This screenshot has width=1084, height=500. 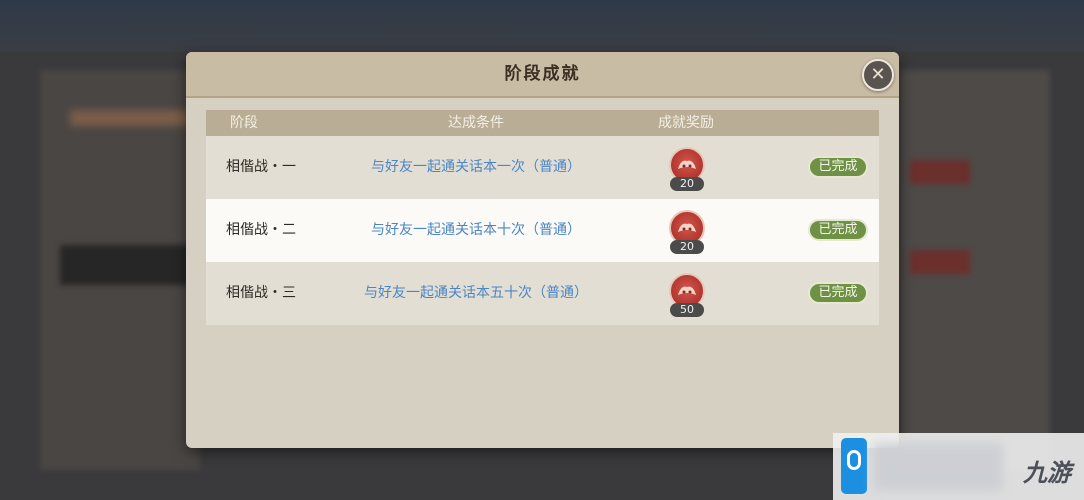 What do you see at coordinates (476, 123) in the screenshot?
I see `header-condition: 达成条件` at bounding box center [476, 123].